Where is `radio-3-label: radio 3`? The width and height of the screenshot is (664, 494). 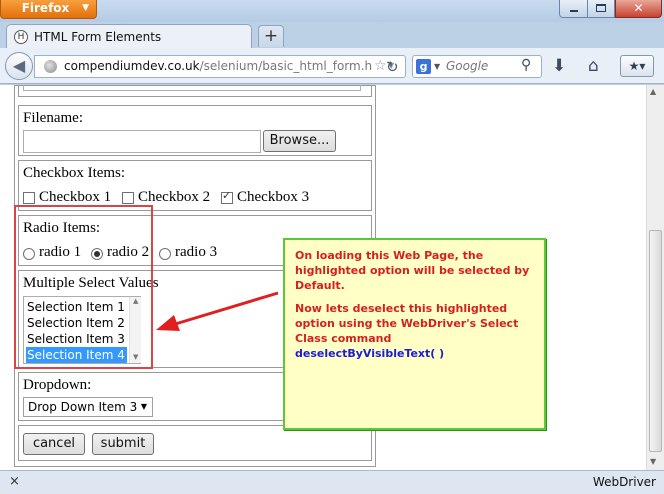 radio-3-label: radio 3 is located at coordinates (196, 252).